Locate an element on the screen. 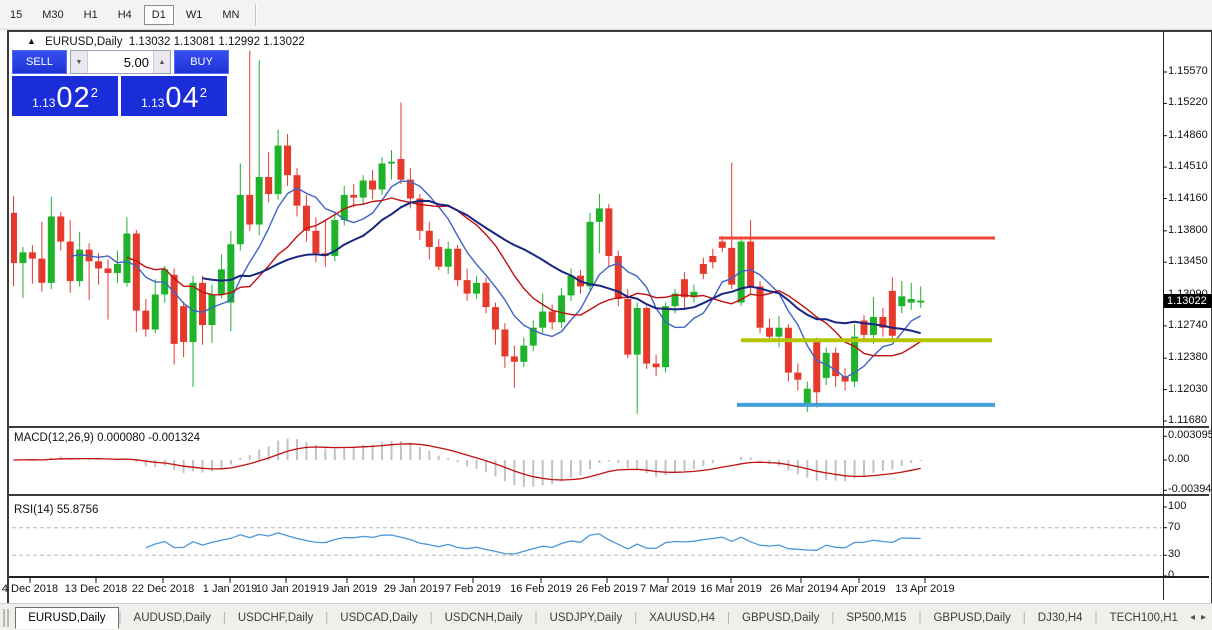 Image resolution: width=1212 pixels, height=630 pixels. macd-axis-label: 0.00 is located at coordinates (1179, 459).